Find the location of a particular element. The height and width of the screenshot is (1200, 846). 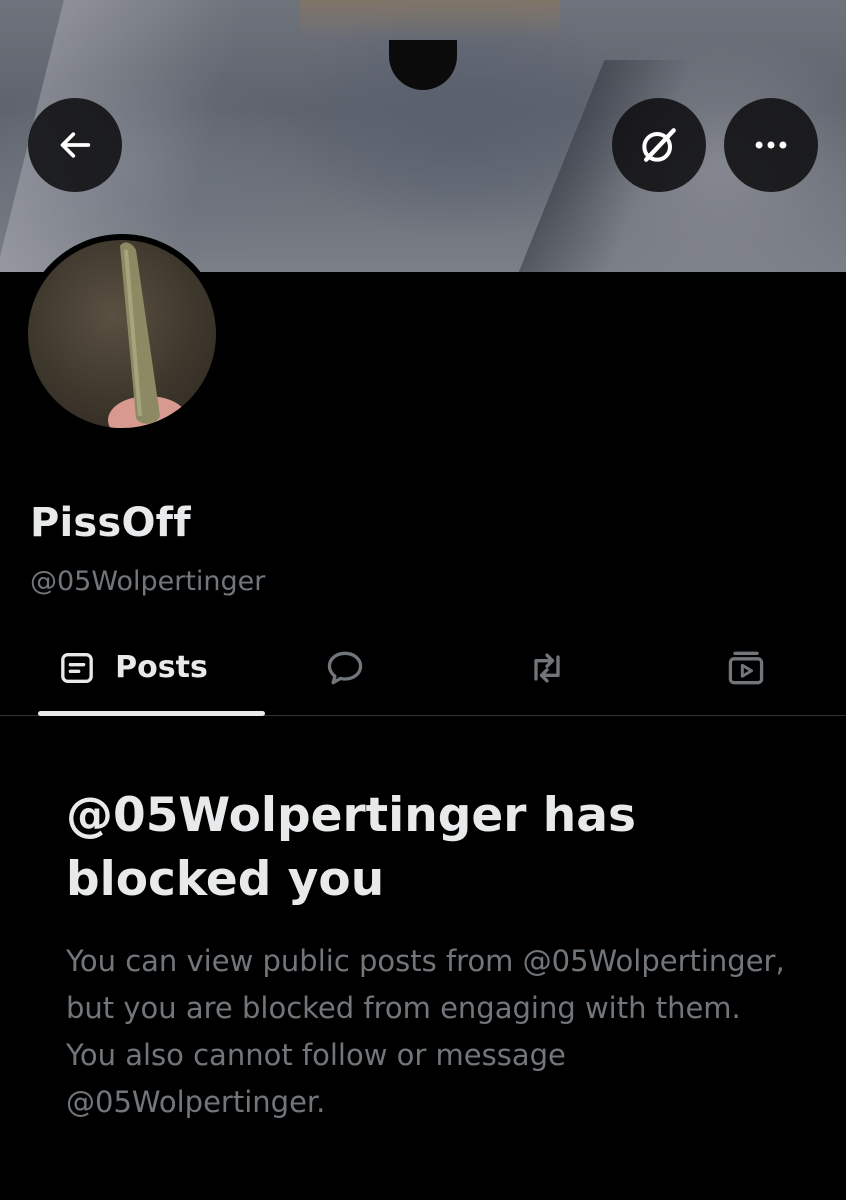

media-icon is located at coordinates (746, 667).